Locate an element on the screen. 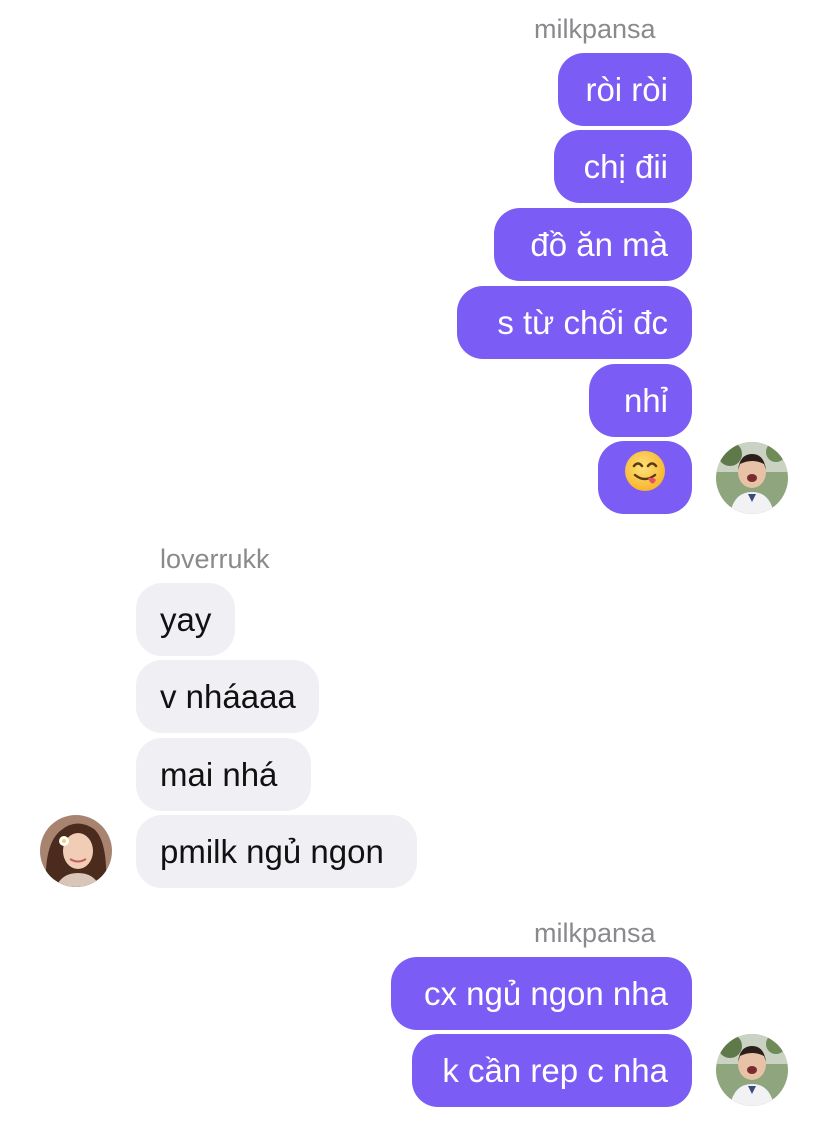 This screenshot has width=828, height=1131. incoming-message-bubble: yay is located at coordinates (185, 619).